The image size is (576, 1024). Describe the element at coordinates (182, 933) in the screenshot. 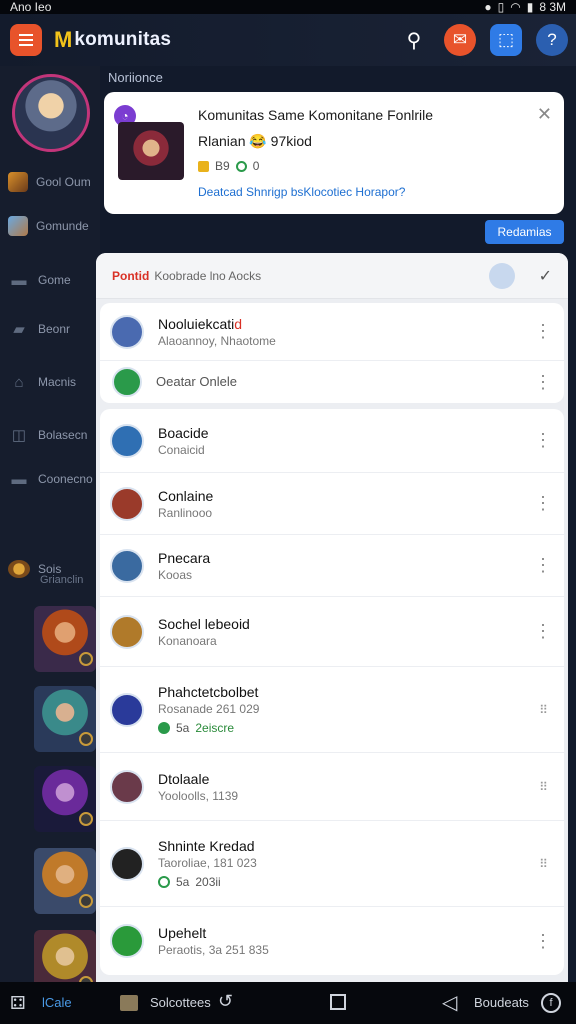

I see `list-item-title: Upehelt` at that location.